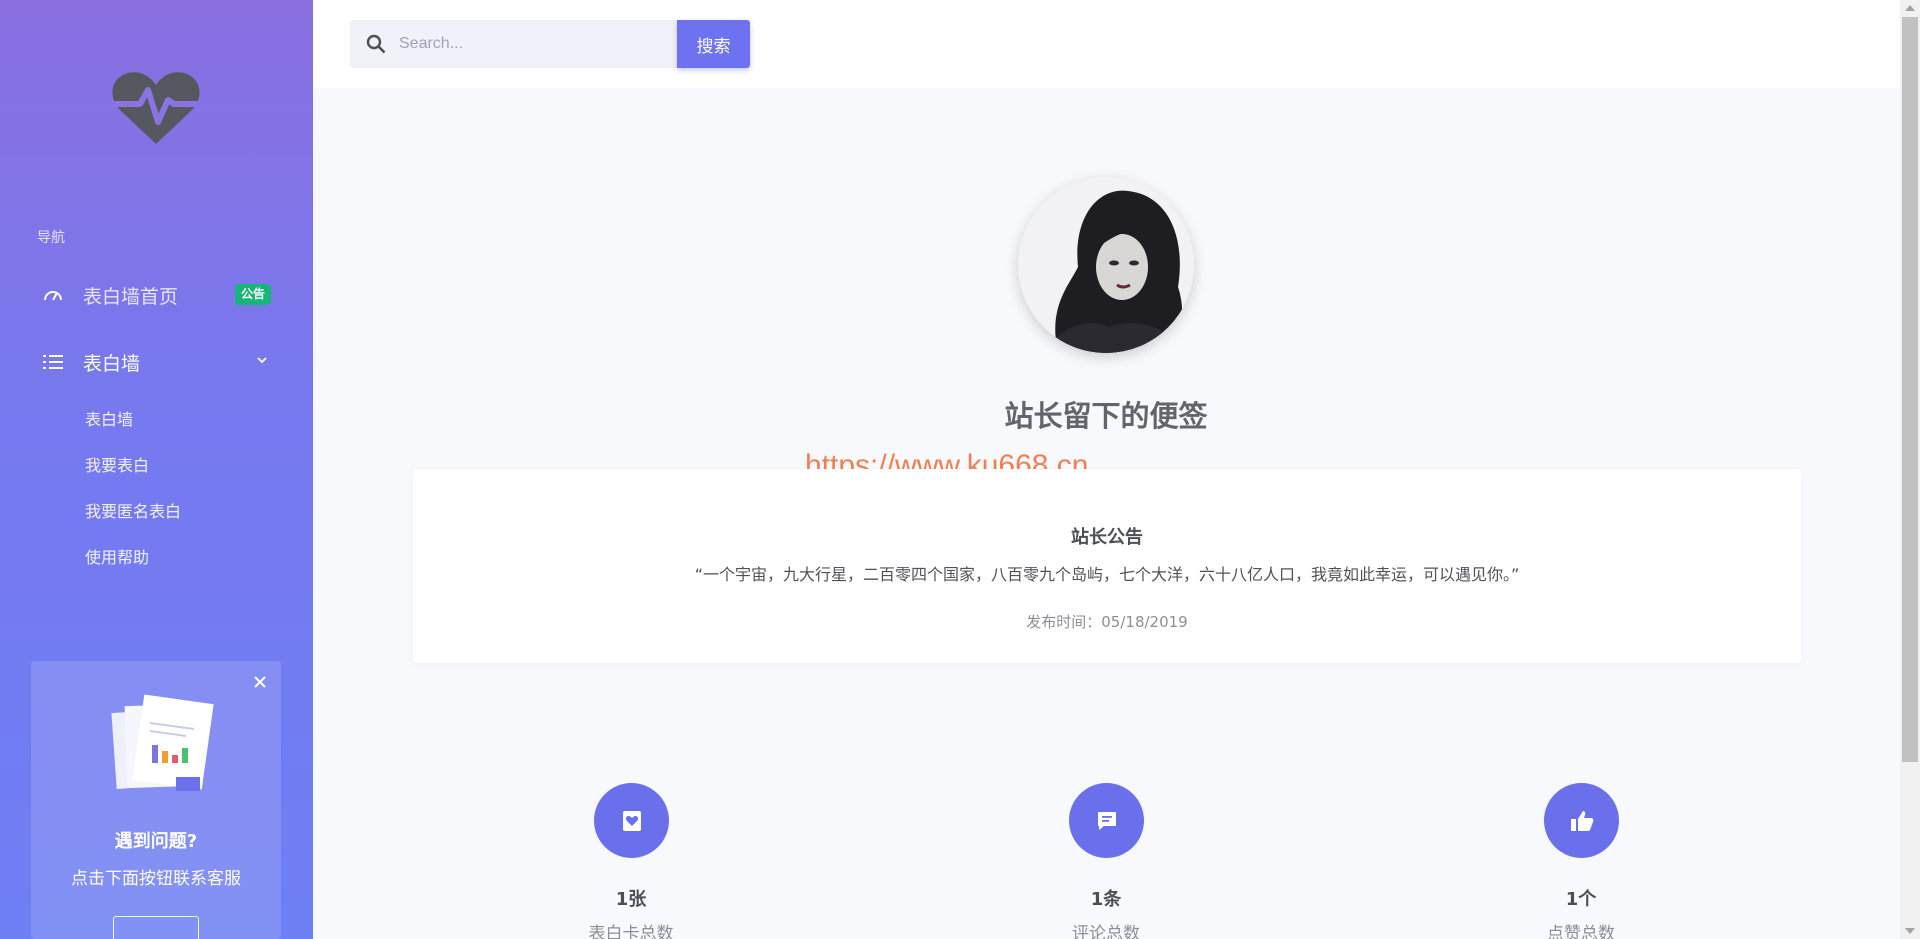  I want to click on comment-icon, so click(1106, 820).